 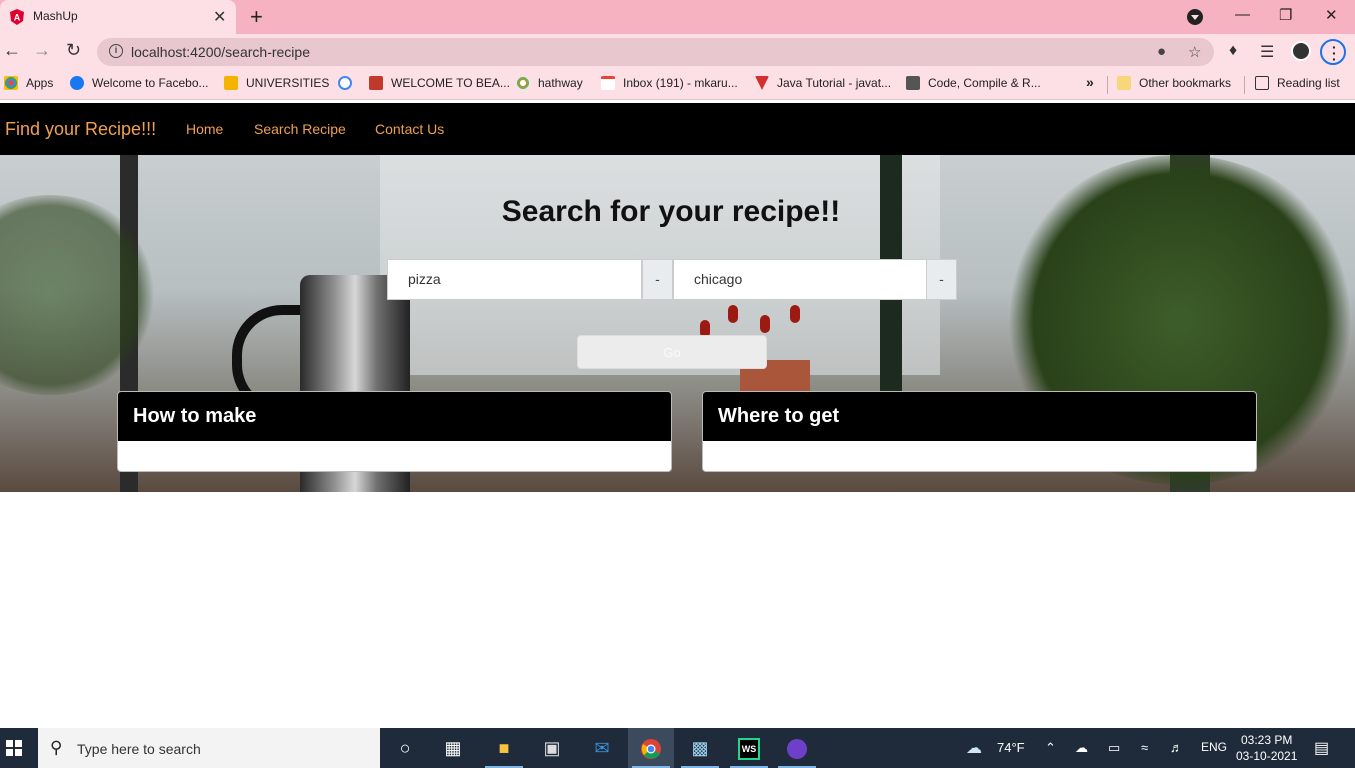 I want to click on facebook-icon, so click(x=77, y=83).